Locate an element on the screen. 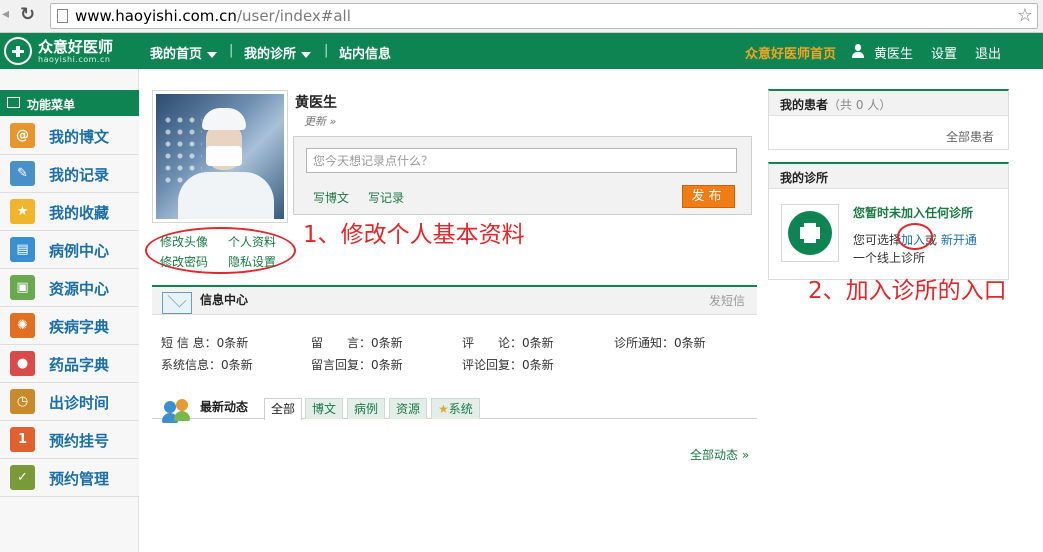 This screenshot has width=1043, height=552. all-patients-link: 全部患者 is located at coordinates (970, 136).